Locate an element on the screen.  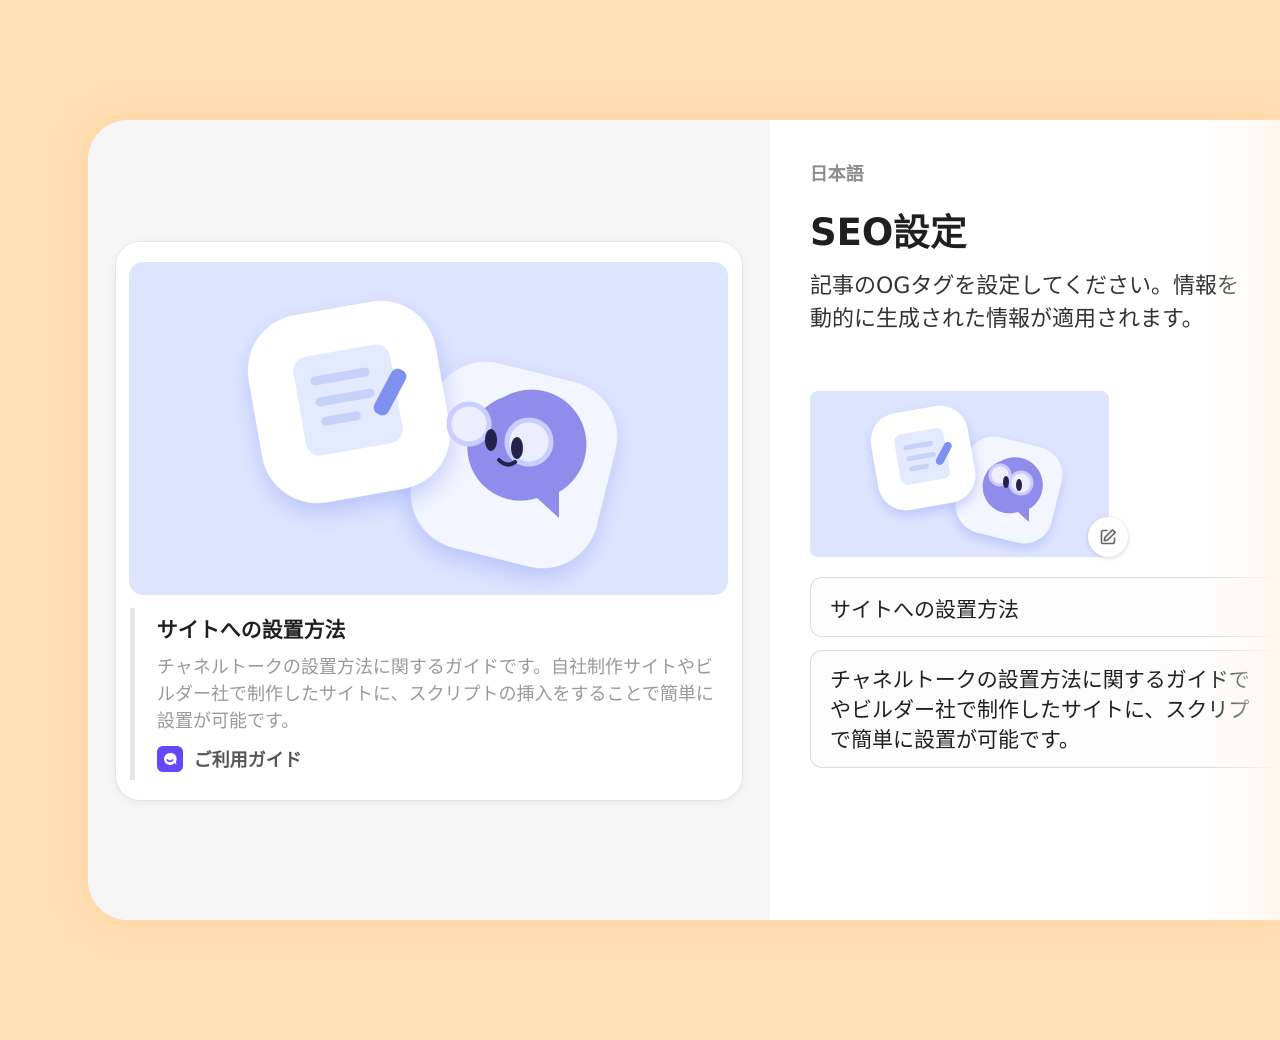
og-title-input: サイトへの設置方法 is located at coordinates (1045, 607).